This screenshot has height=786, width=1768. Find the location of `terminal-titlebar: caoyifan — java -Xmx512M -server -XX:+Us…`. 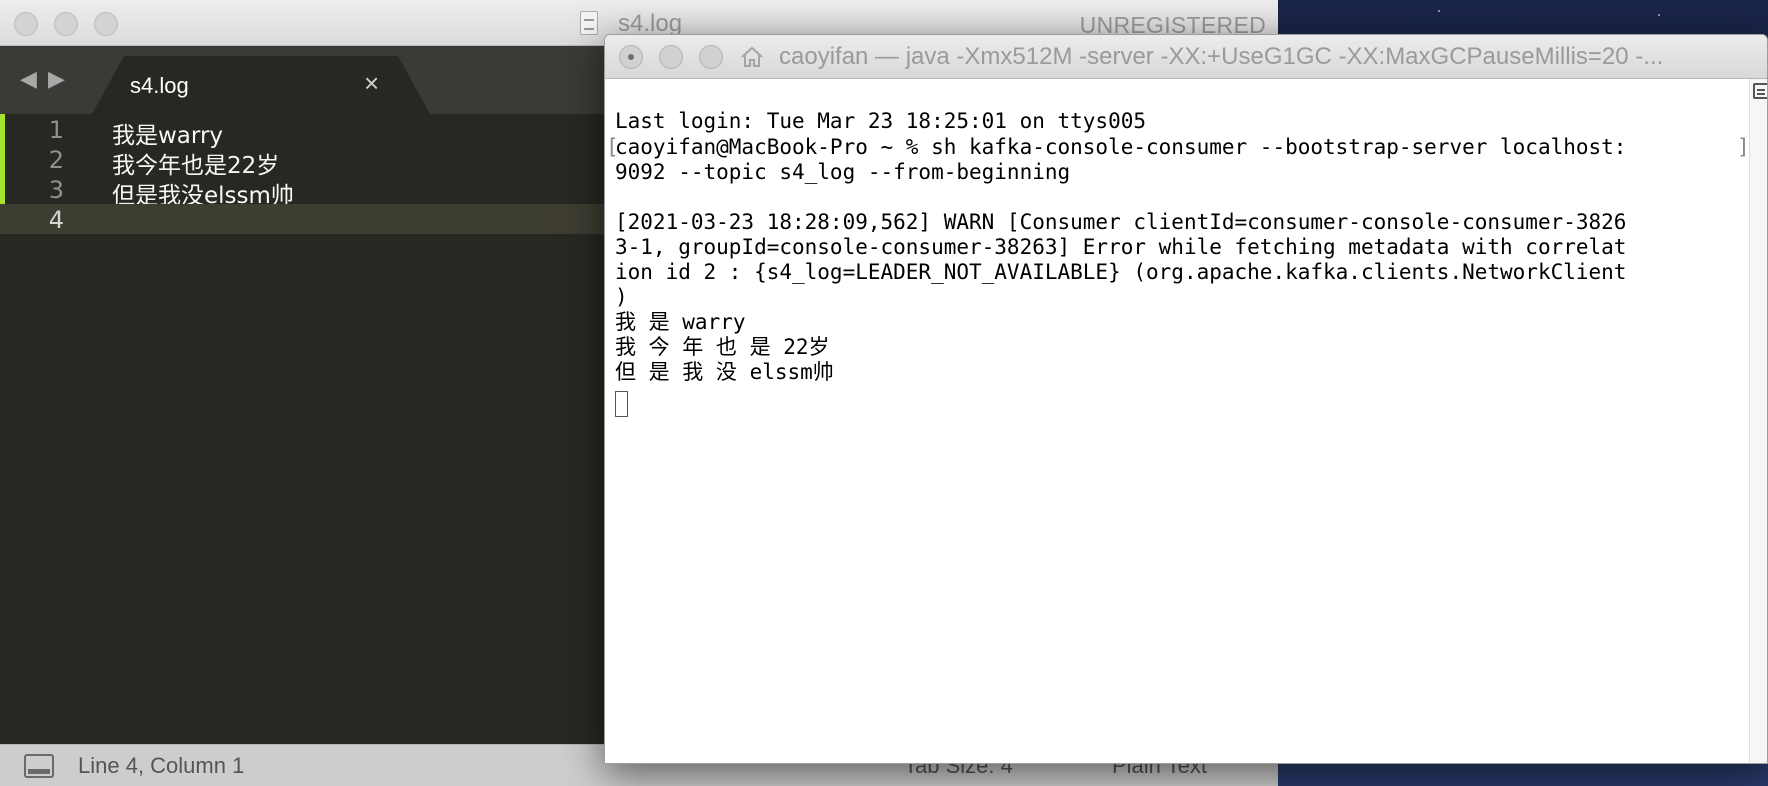

terminal-titlebar: caoyifan — java -Xmx512M -server -XX:+Us… is located at coordinates (1186, 57).